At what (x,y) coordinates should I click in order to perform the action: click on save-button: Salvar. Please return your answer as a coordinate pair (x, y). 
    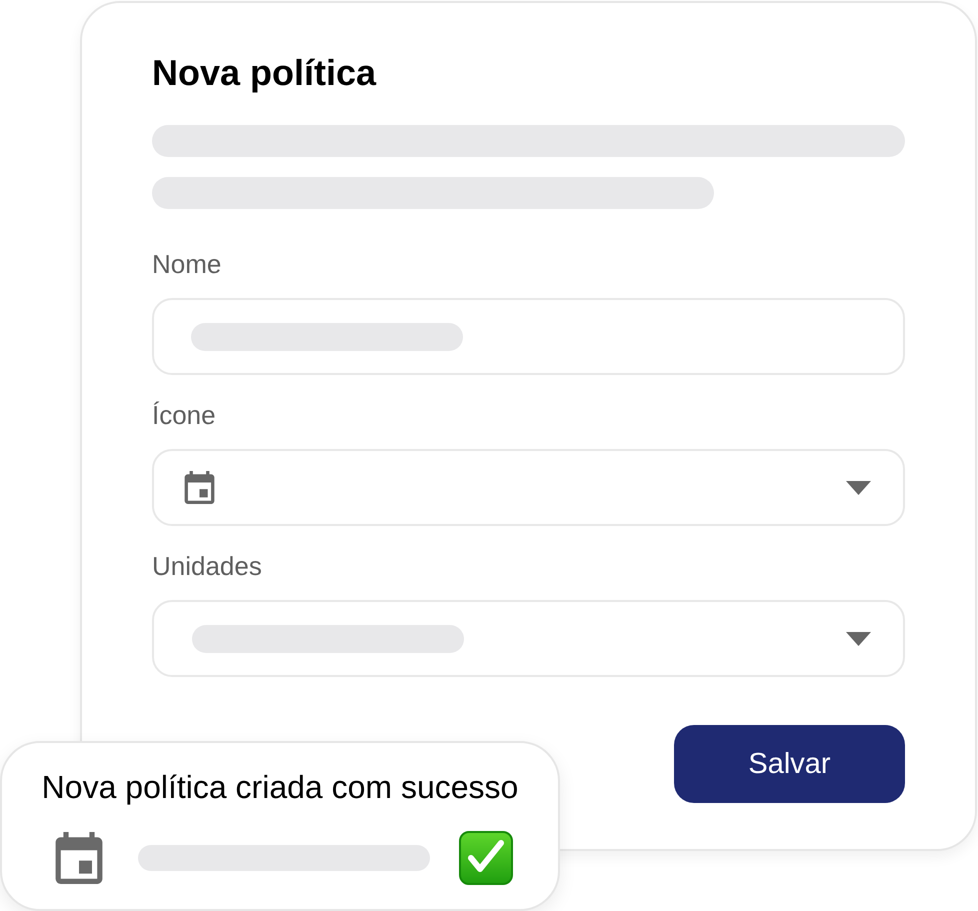
    Looking at the image, I should click on (789, 764).